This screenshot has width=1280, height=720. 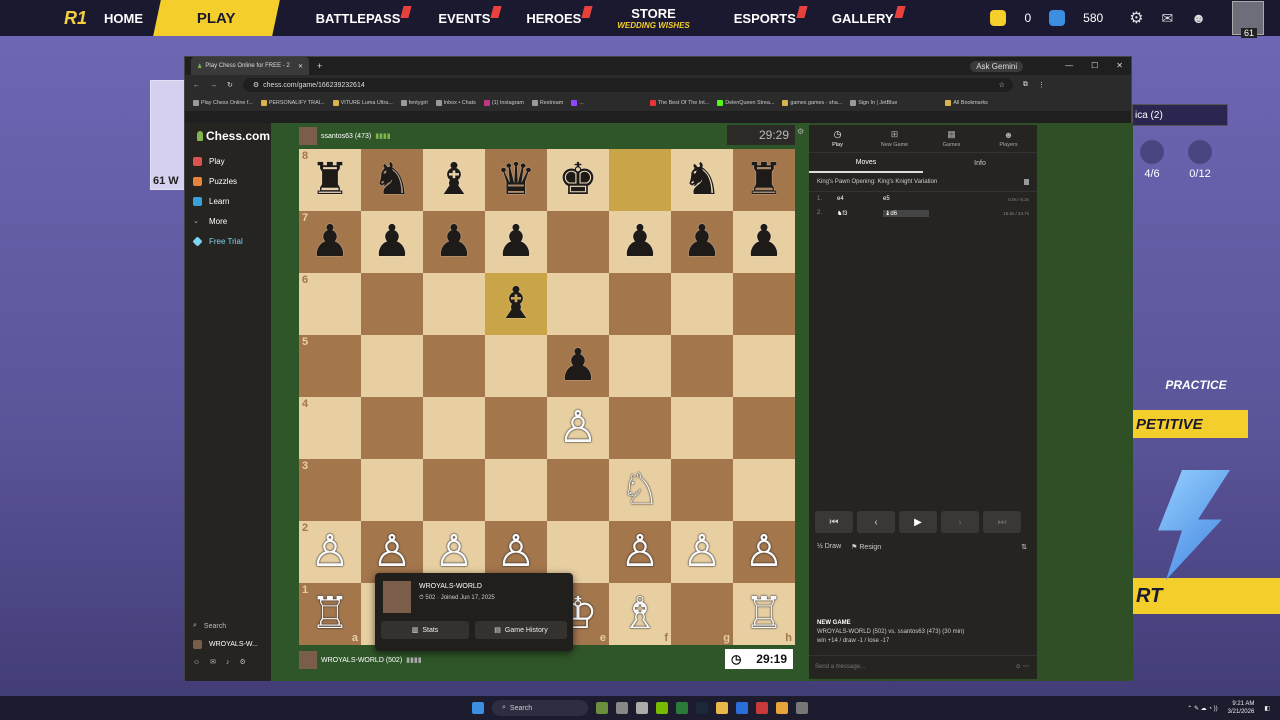 I want to click on start-button: RT, so click(x=1206, y=596).